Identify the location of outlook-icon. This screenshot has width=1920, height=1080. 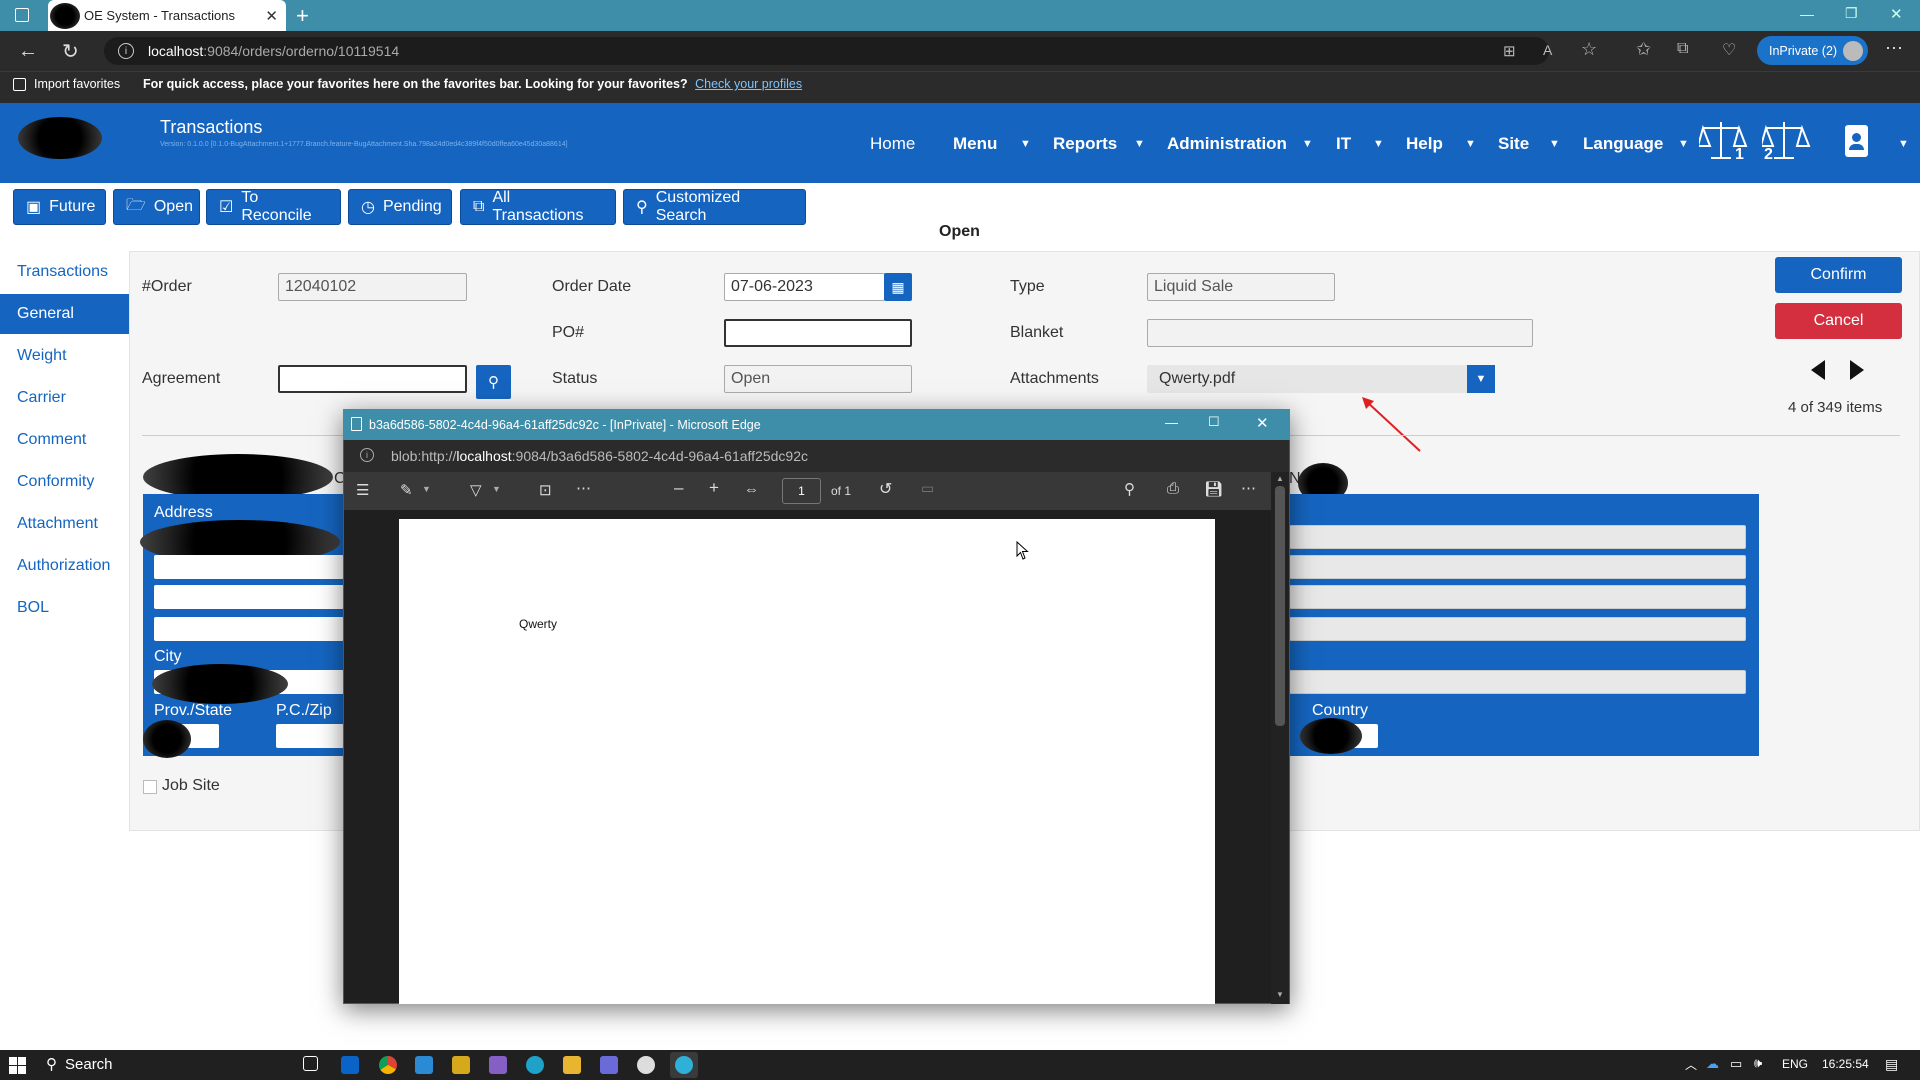
(350, 1065).